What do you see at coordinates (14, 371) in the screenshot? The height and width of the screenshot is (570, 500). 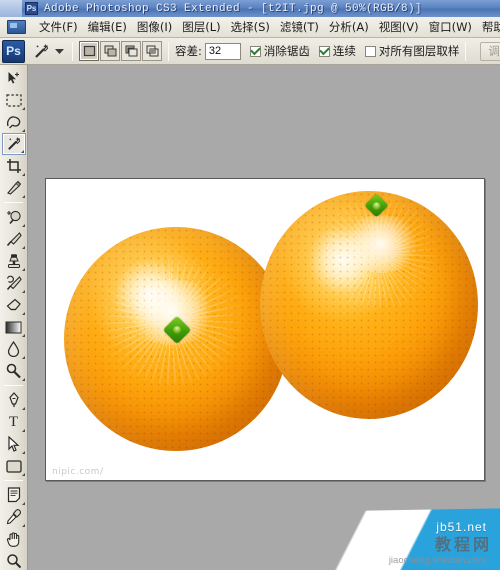 I see `dodge-tool` at bounding box center [14, 371].